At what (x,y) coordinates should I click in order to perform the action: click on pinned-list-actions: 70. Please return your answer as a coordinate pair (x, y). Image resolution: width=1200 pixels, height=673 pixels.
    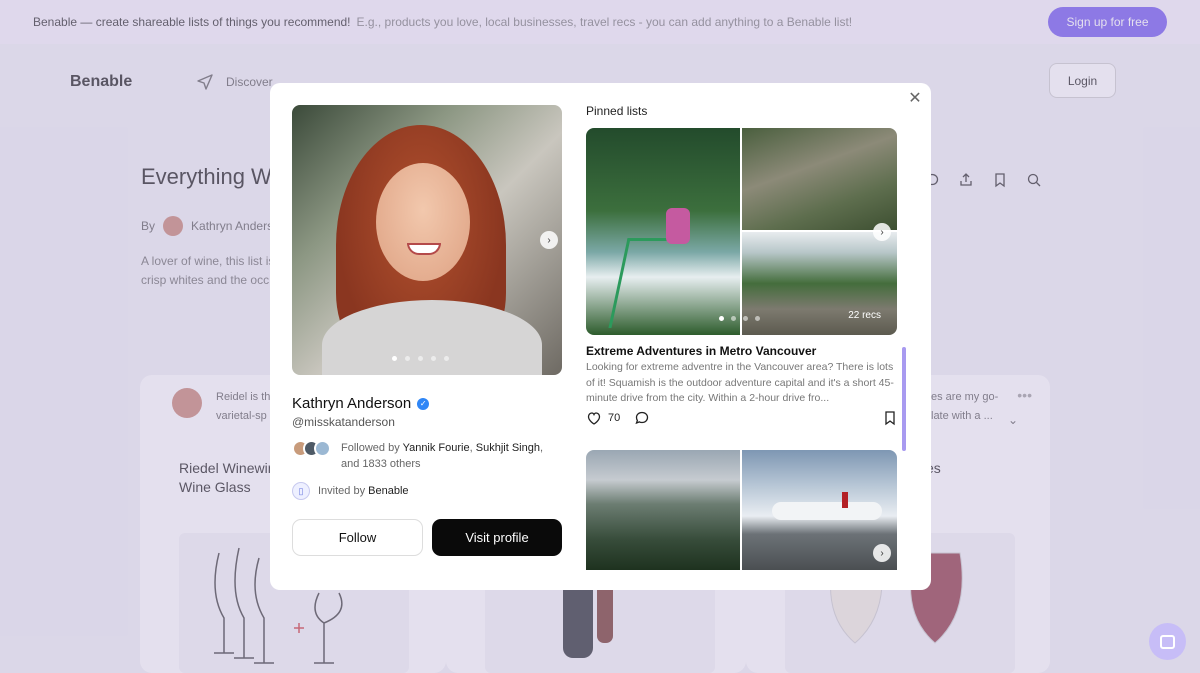
    Looking at the image, I should click on (742, 418).